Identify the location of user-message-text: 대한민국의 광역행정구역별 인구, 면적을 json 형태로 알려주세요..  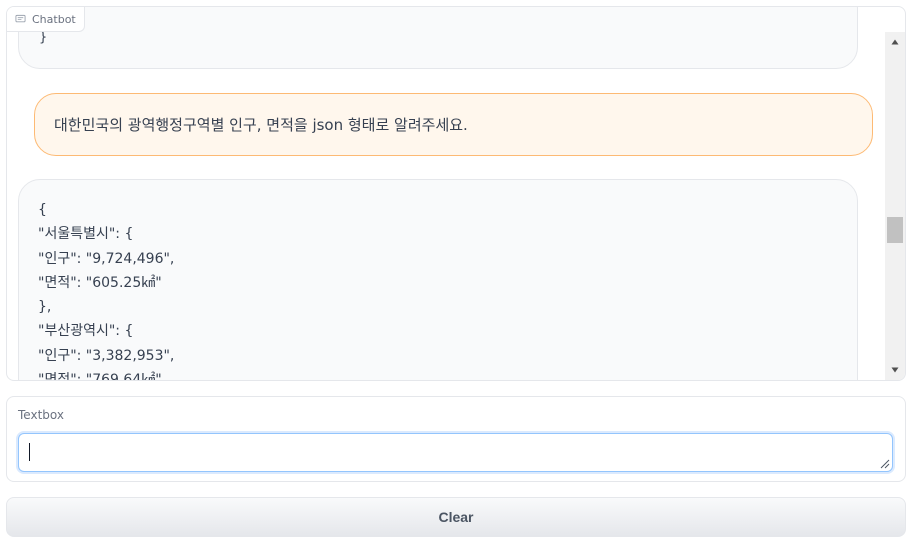
(261, 125).